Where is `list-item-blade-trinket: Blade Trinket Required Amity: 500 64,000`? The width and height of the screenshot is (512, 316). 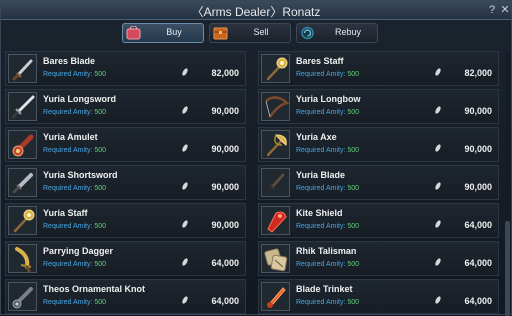 list-item-blade-trinket: Blade Trinket Required Amity: 500 64,000 is located at coordinates (378, 296).